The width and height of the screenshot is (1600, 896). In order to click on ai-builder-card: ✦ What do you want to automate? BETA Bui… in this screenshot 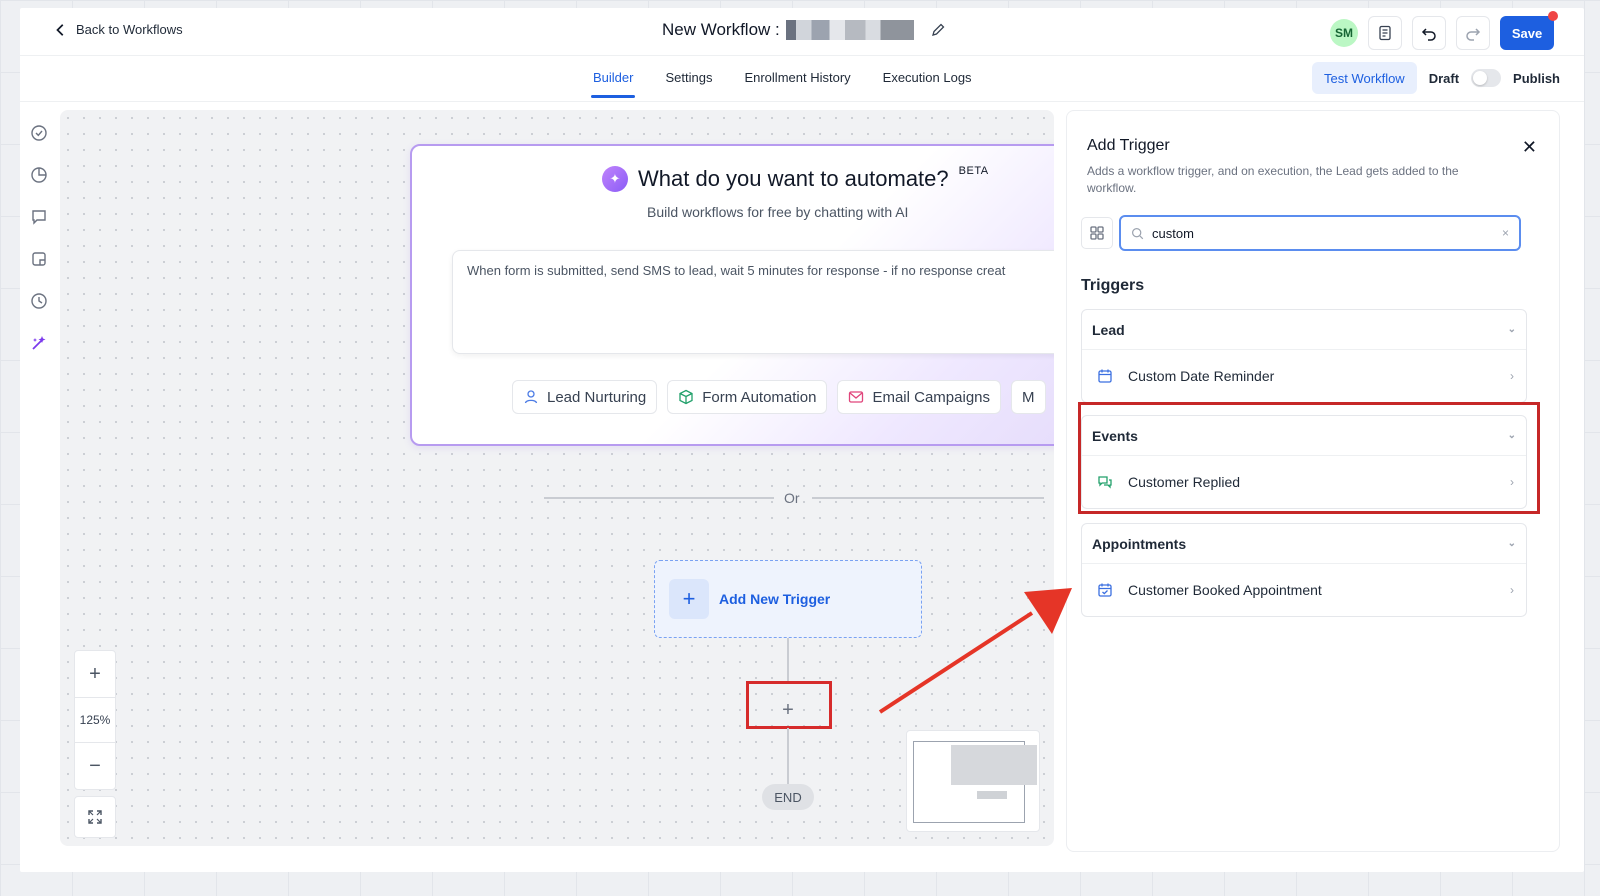, I will do `click(732, 295)`.